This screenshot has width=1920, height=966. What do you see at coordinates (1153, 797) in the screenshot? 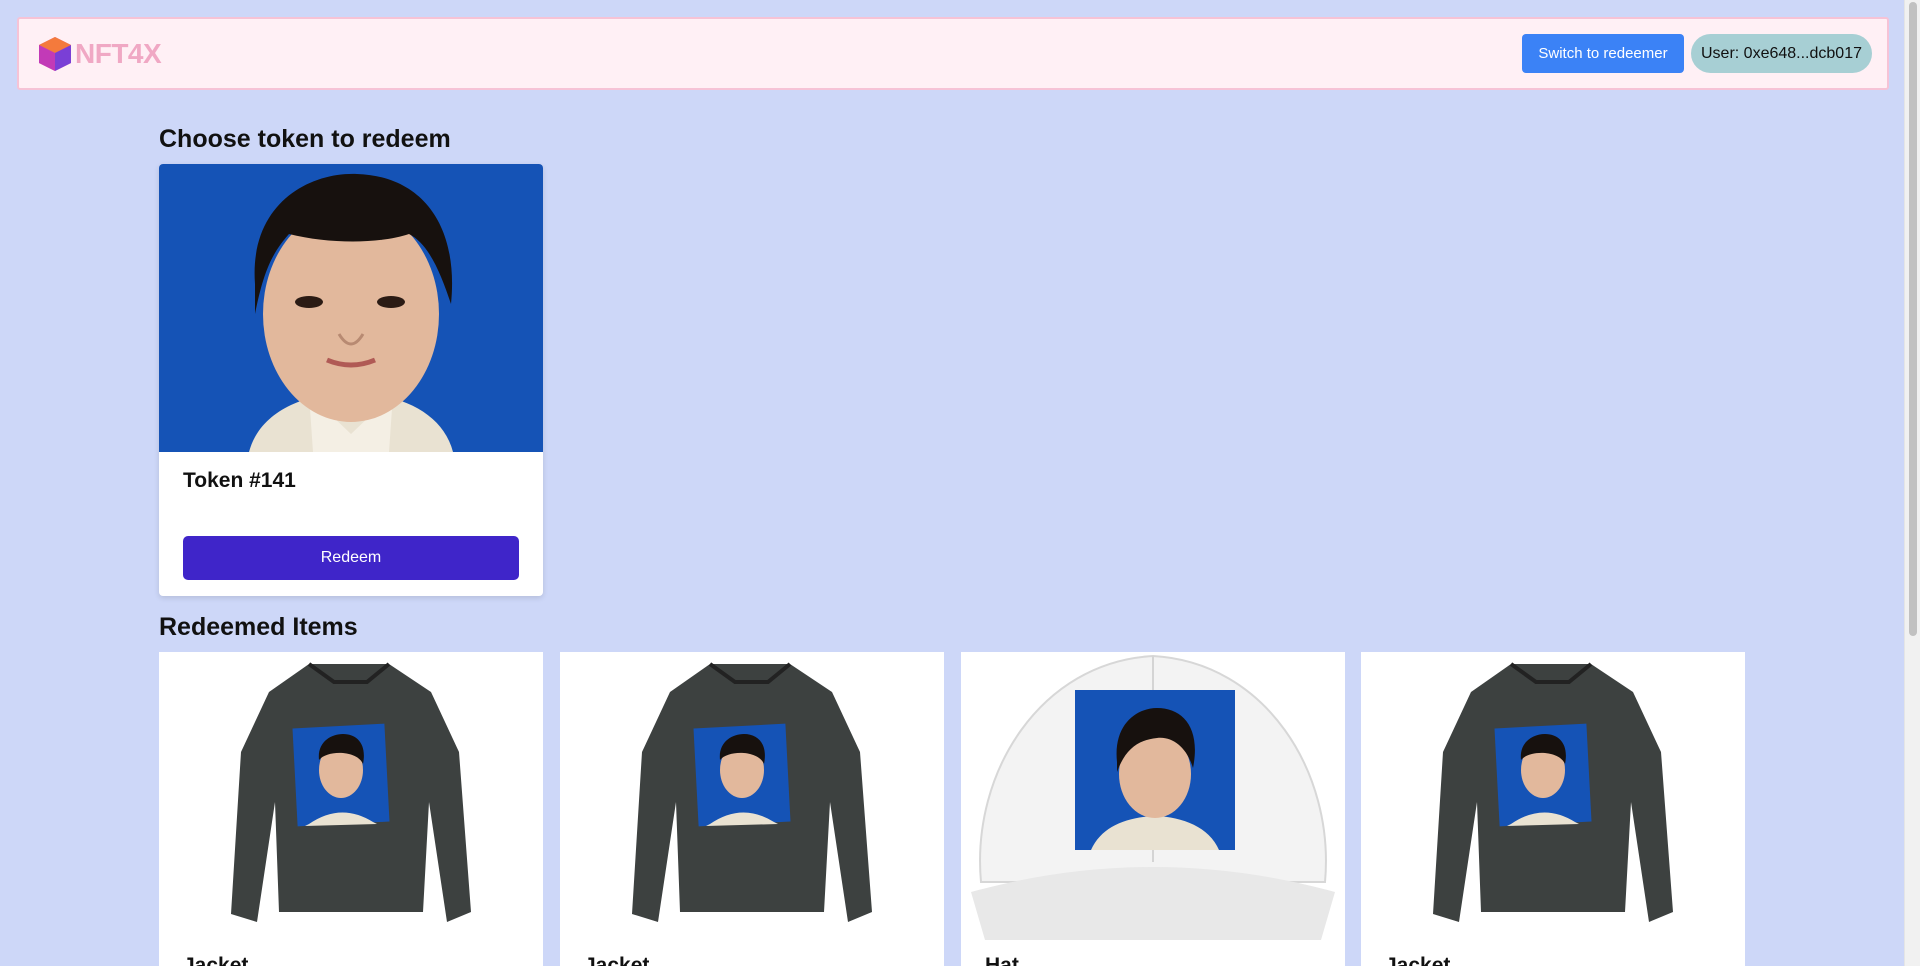
I see `hat-icon` at bounding box center [1153, 797].